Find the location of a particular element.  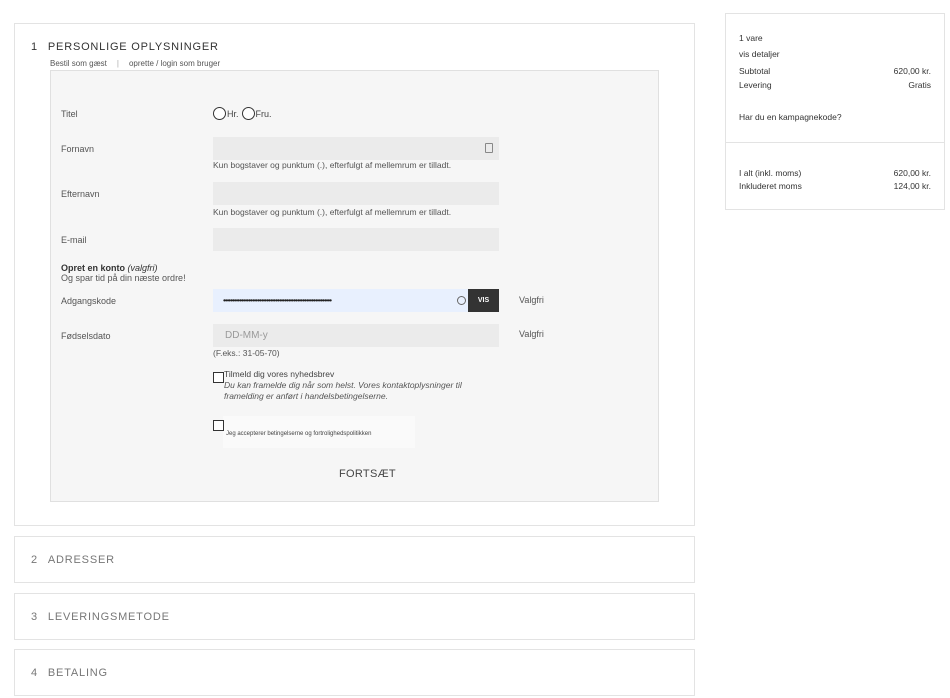

step-number: 2 is located at coordinates (34, 560).